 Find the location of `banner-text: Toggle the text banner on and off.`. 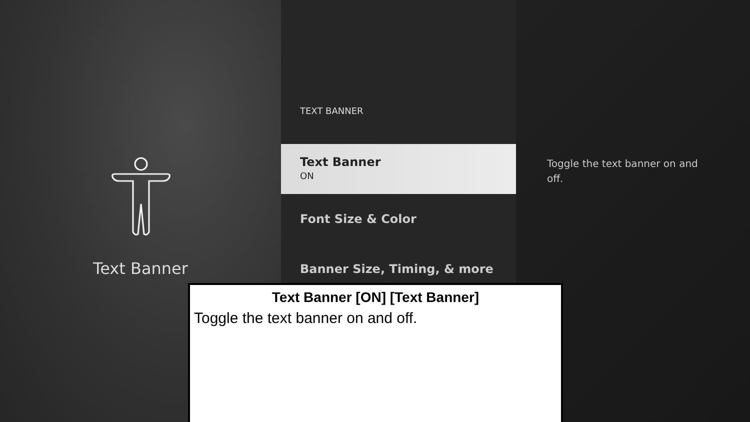

banner-text: Toggle the text banner on and off. is located at coordinates (306, 319).